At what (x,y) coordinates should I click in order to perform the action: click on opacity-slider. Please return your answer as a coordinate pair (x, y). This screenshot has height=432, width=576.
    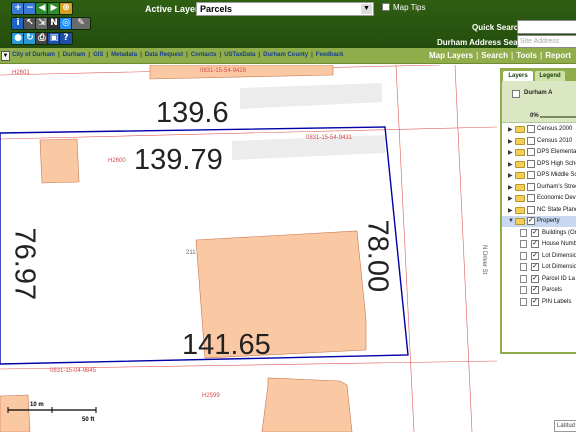
    Looking at the image, I should click on (558, 117).